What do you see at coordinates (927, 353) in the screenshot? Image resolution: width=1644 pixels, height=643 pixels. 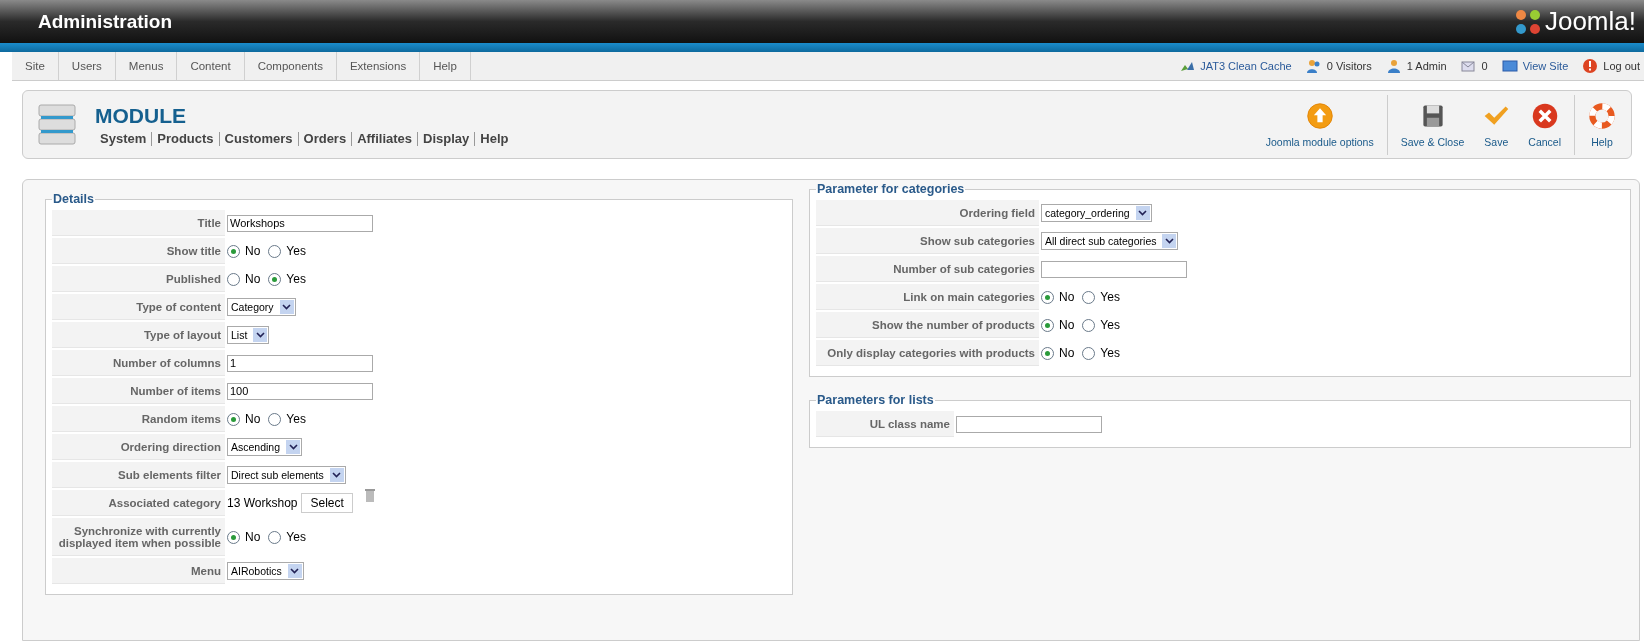 I see `field-label: Only display categories with products` at bounding box center [927, 353].